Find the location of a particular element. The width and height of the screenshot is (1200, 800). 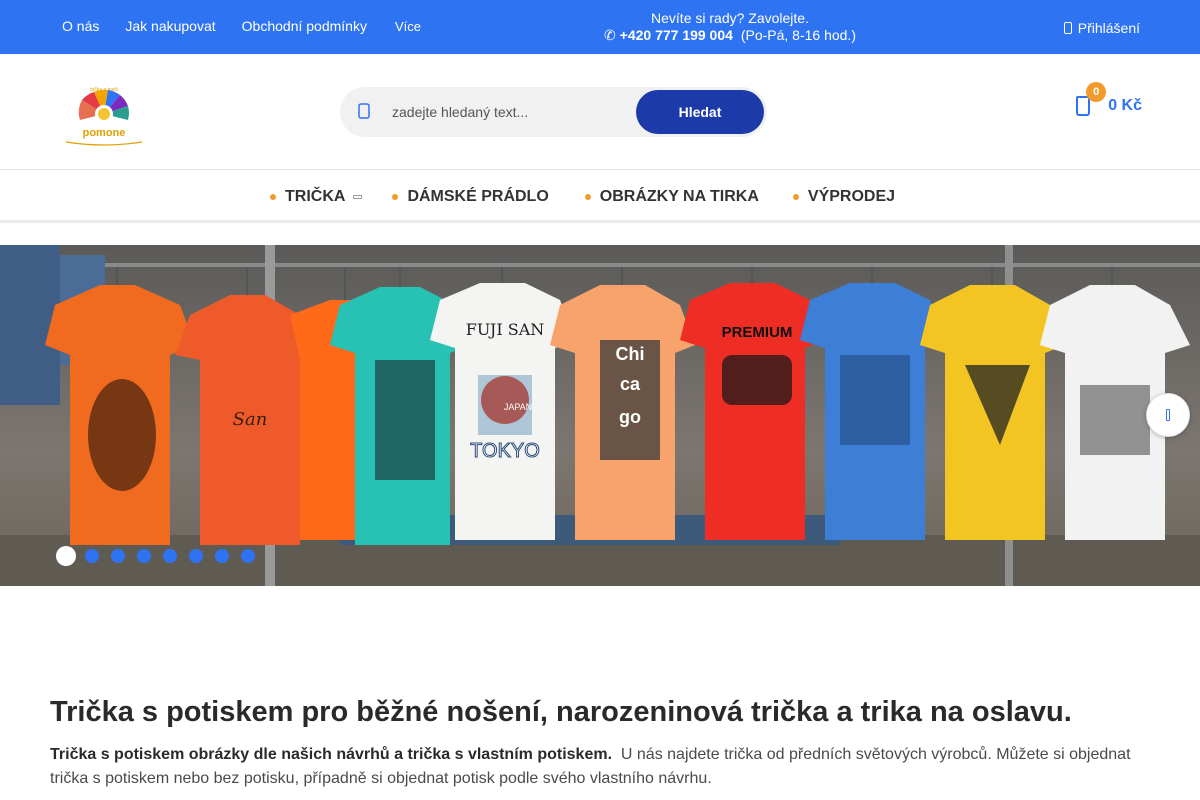

cart-total: 0 Kč is located at coordinates (1125, 105).